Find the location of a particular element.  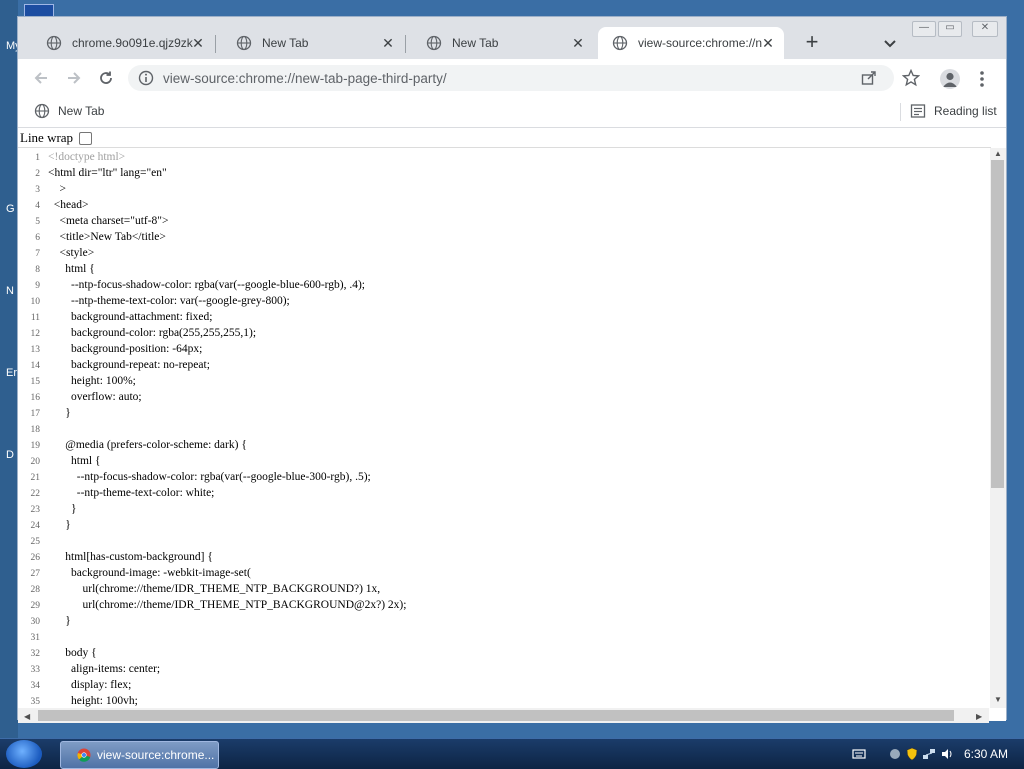

tab-view-source: view-source:chrome://new ✕ is located at coordinates (691, 43).